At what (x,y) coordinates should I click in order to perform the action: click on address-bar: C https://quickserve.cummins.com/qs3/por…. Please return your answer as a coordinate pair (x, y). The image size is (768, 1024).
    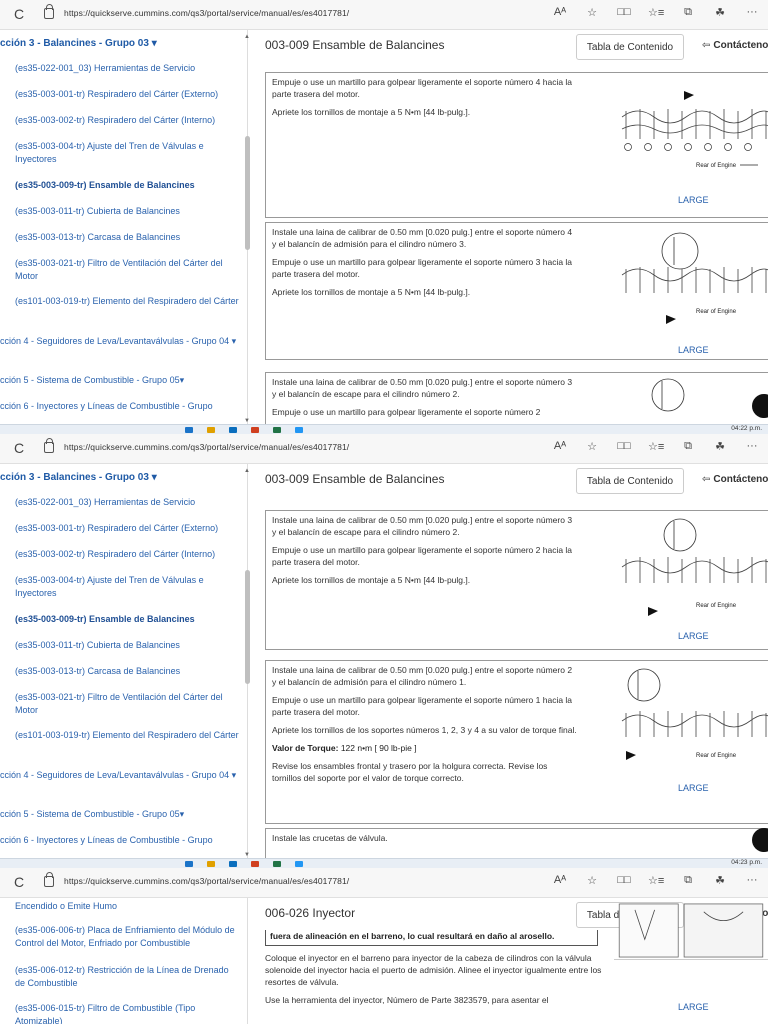
    Looking at the image, I should click on (384, 883).